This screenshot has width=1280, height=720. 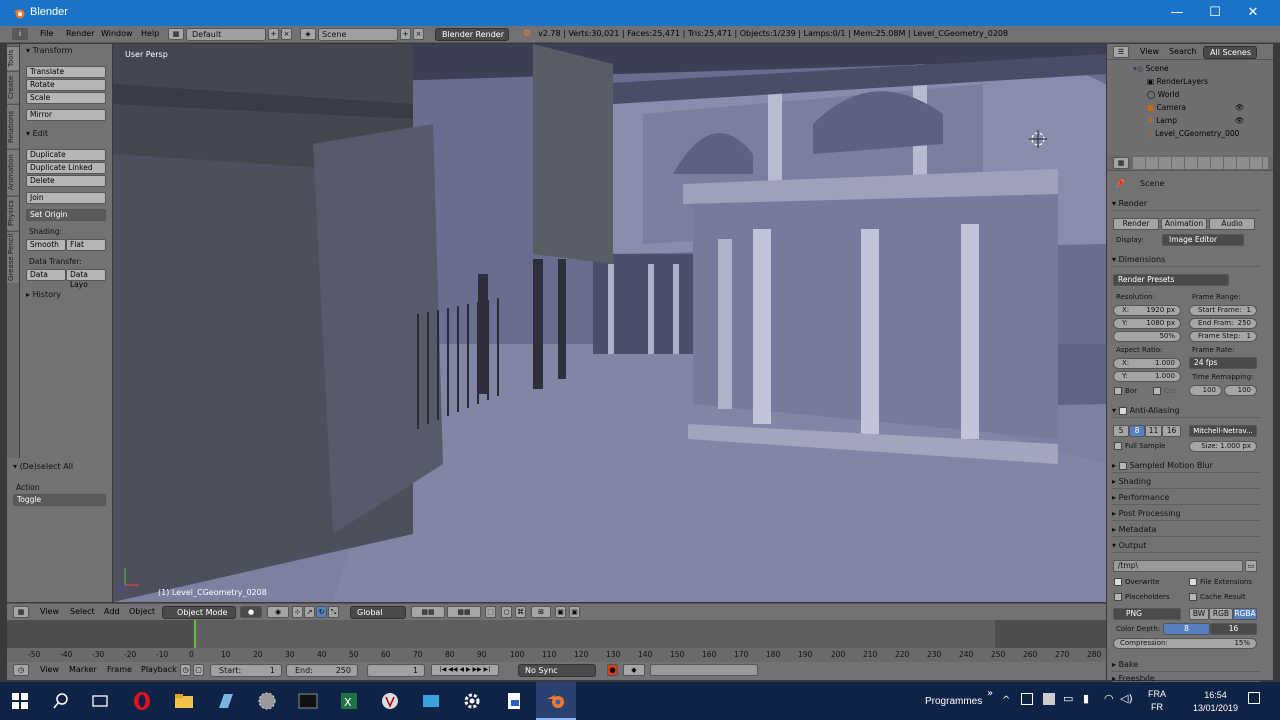 What do you see at coordinates (66, 85) in the screenshot?
I see `rotate-button: Rotate` at bounding box center [66, 85].